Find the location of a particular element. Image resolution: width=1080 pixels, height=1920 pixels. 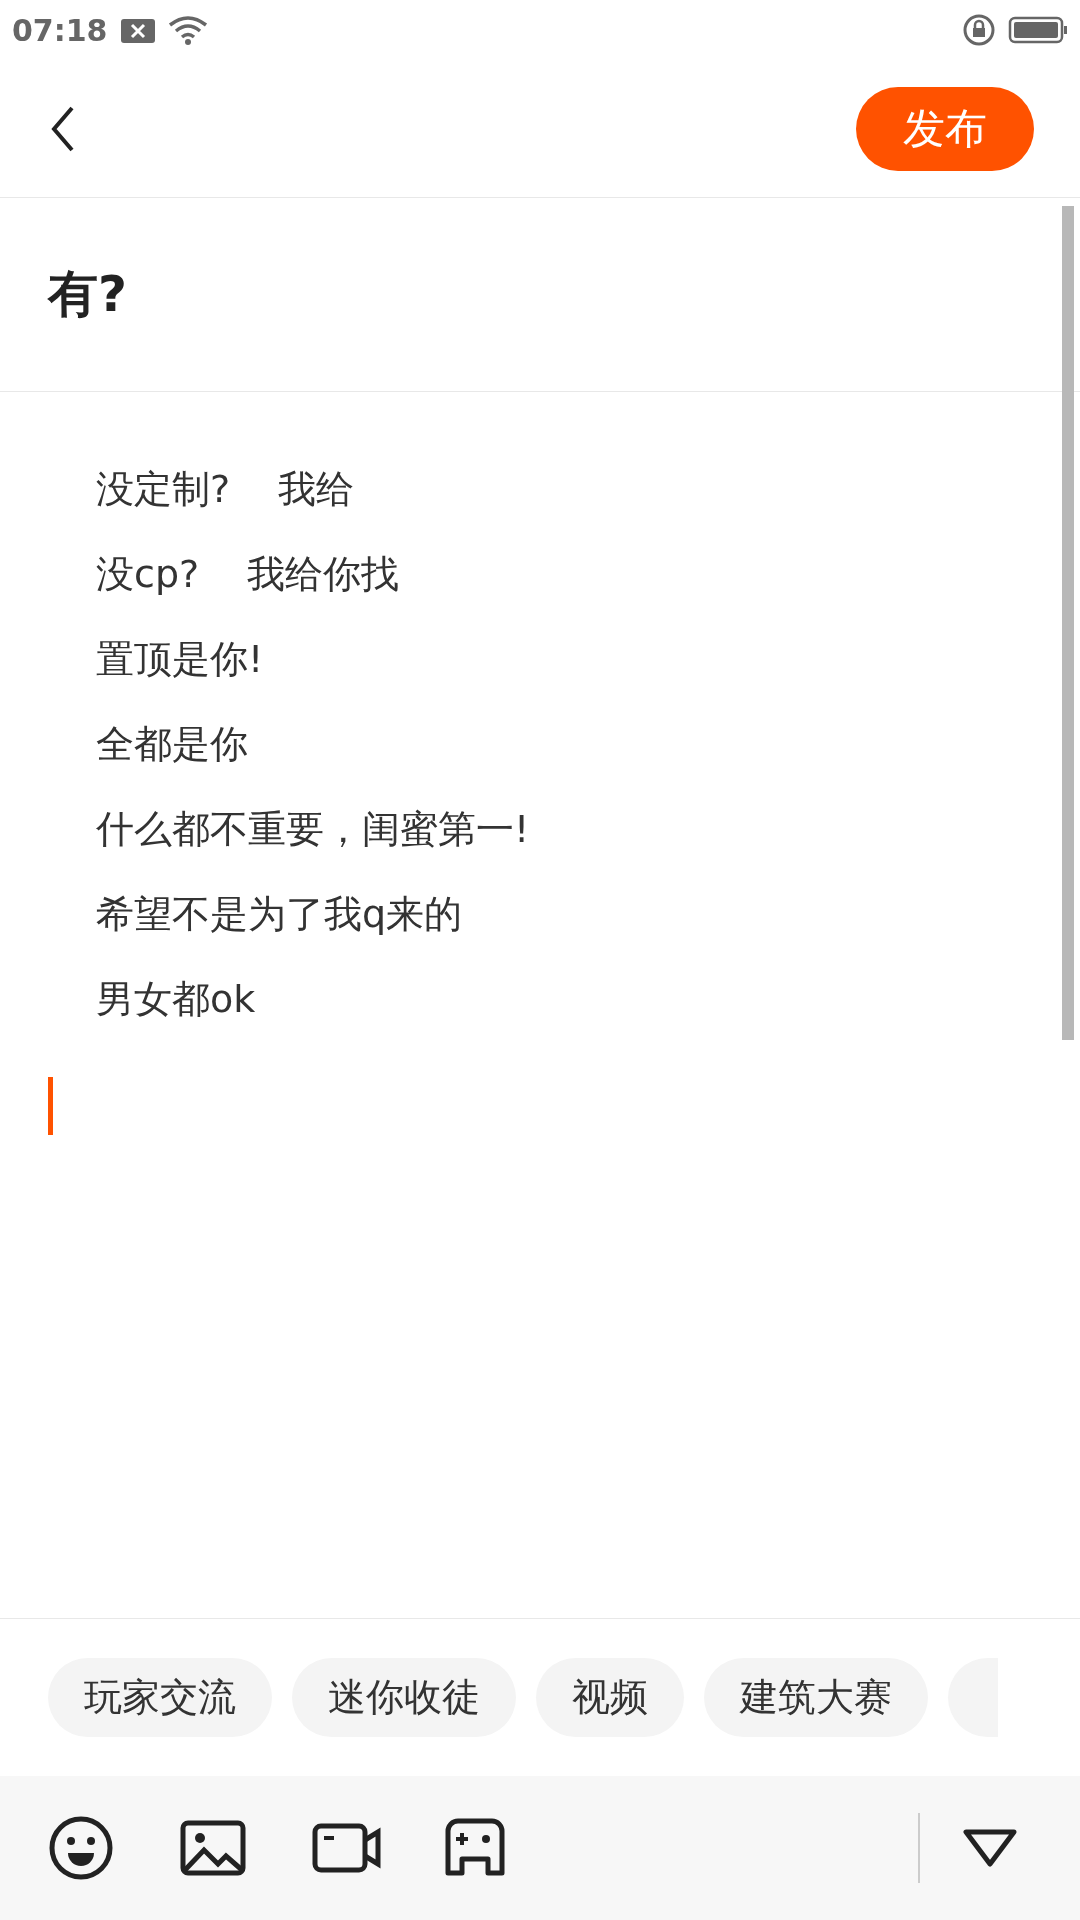

rotation-lock-icon is located at coordinates (979, 30).